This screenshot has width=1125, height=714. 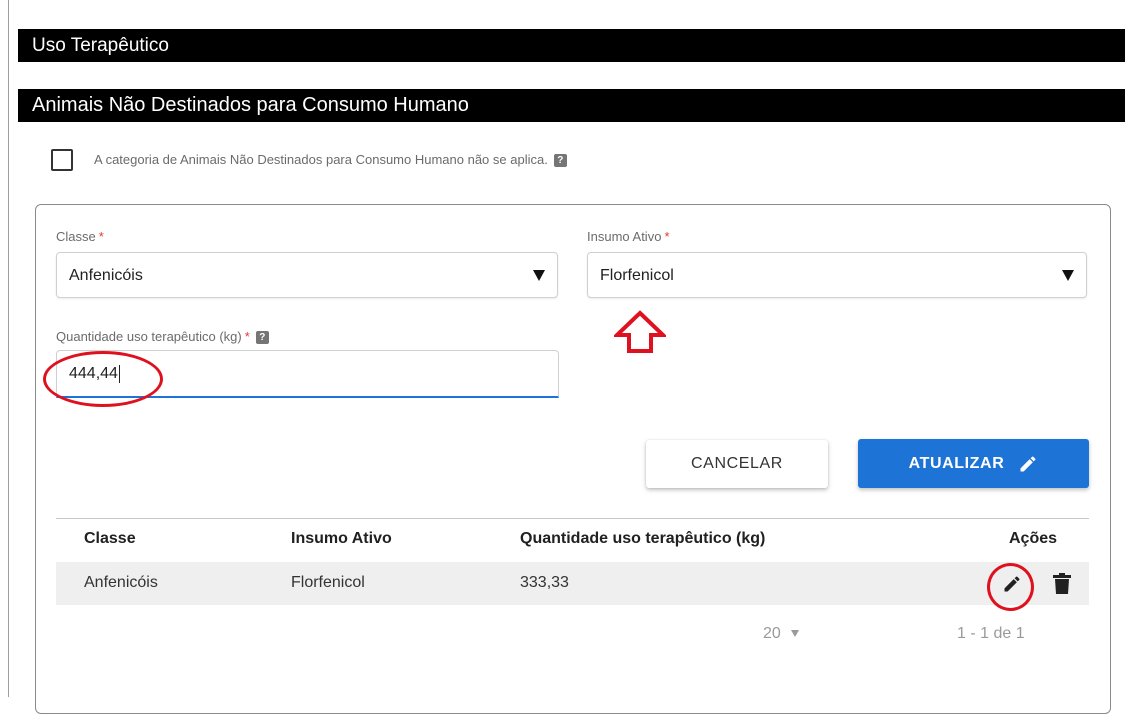 I want to click on annotation-arrow-up-icon, so click(x=640, y=331).